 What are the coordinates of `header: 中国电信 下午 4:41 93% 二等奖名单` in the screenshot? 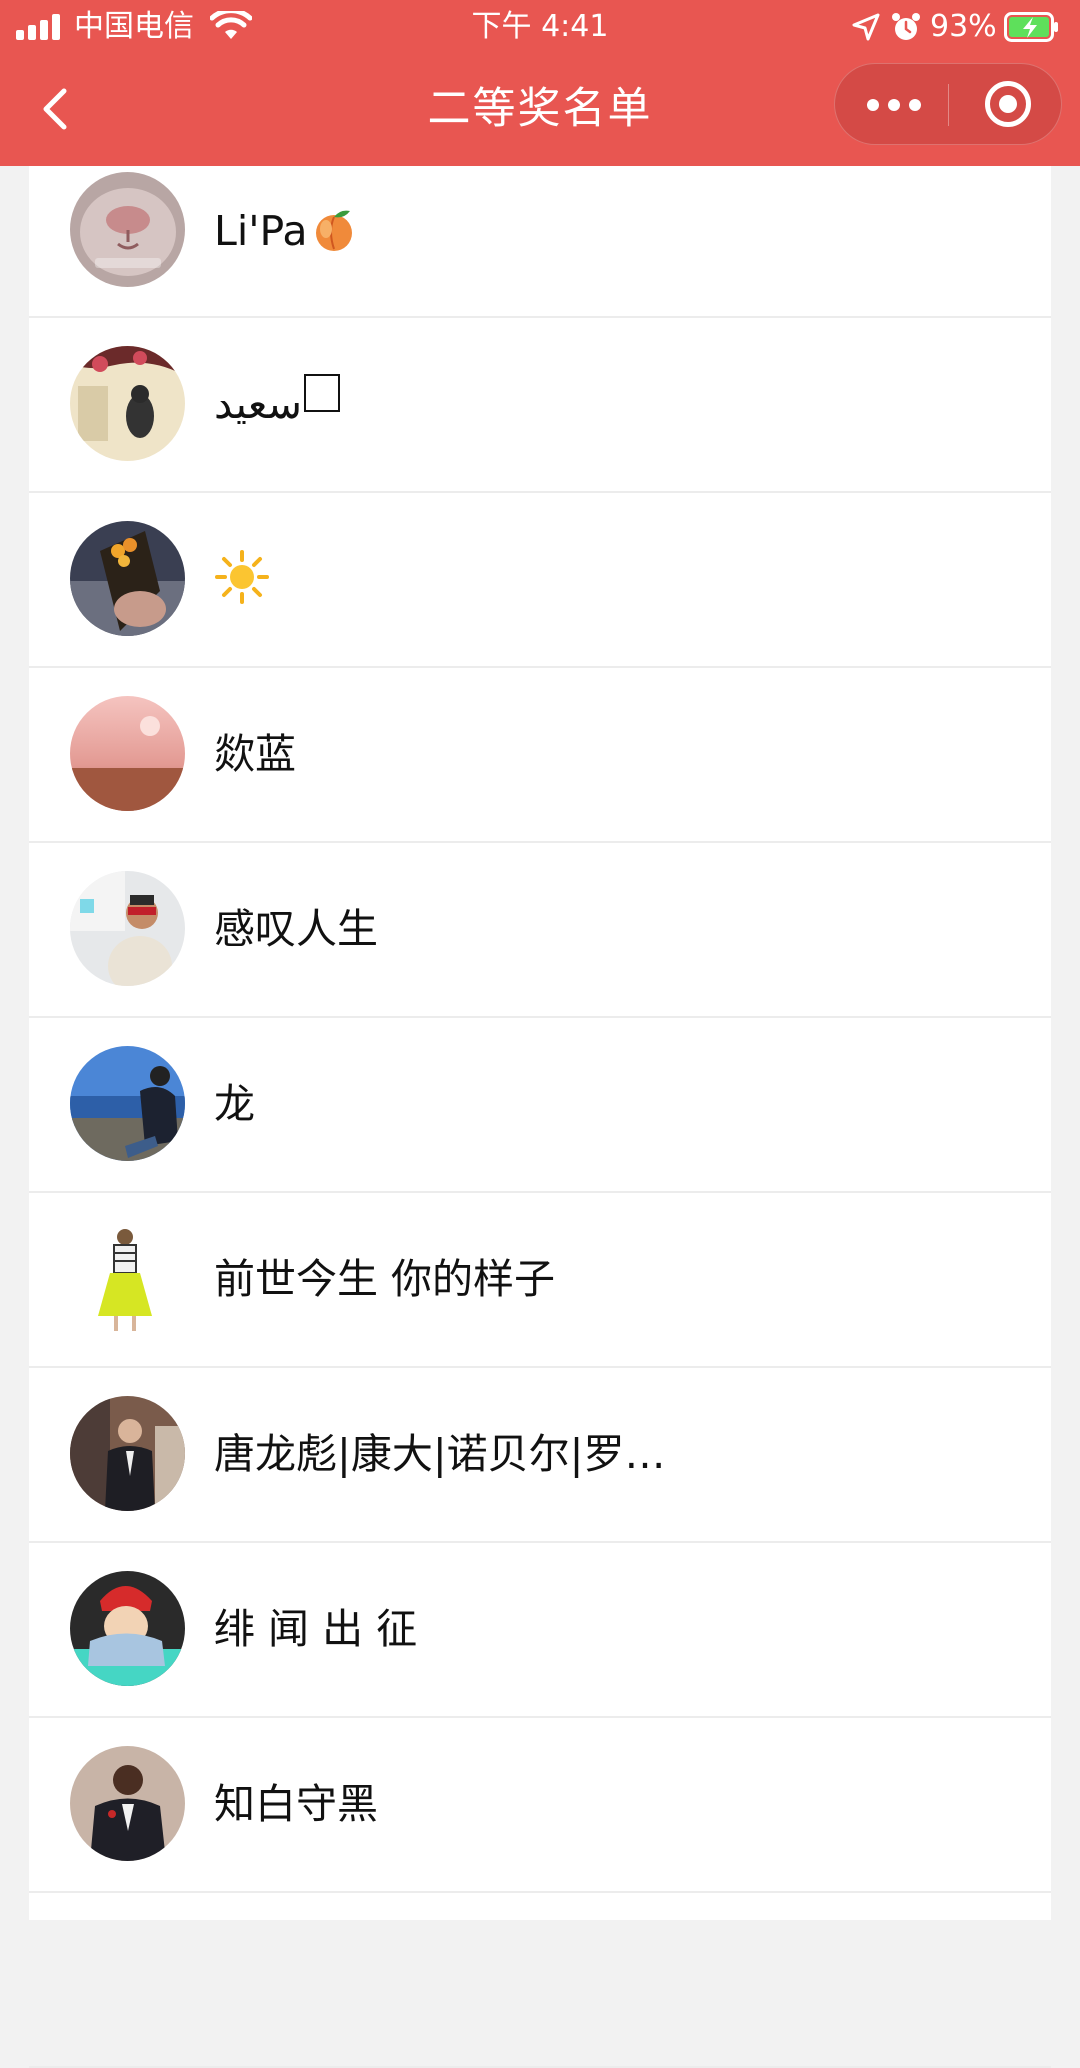 It's located at (540, 83).